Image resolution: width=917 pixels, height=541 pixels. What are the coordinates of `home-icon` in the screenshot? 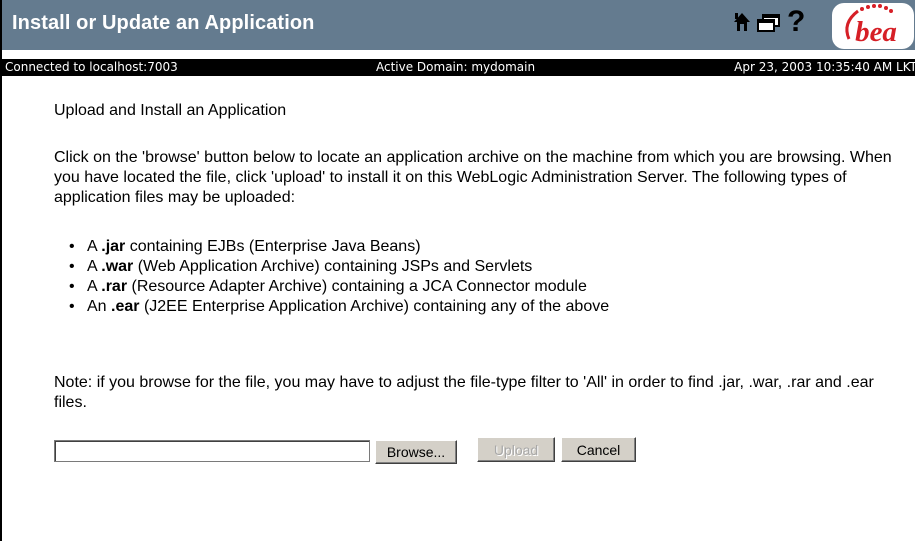 It's located at (742, 22).